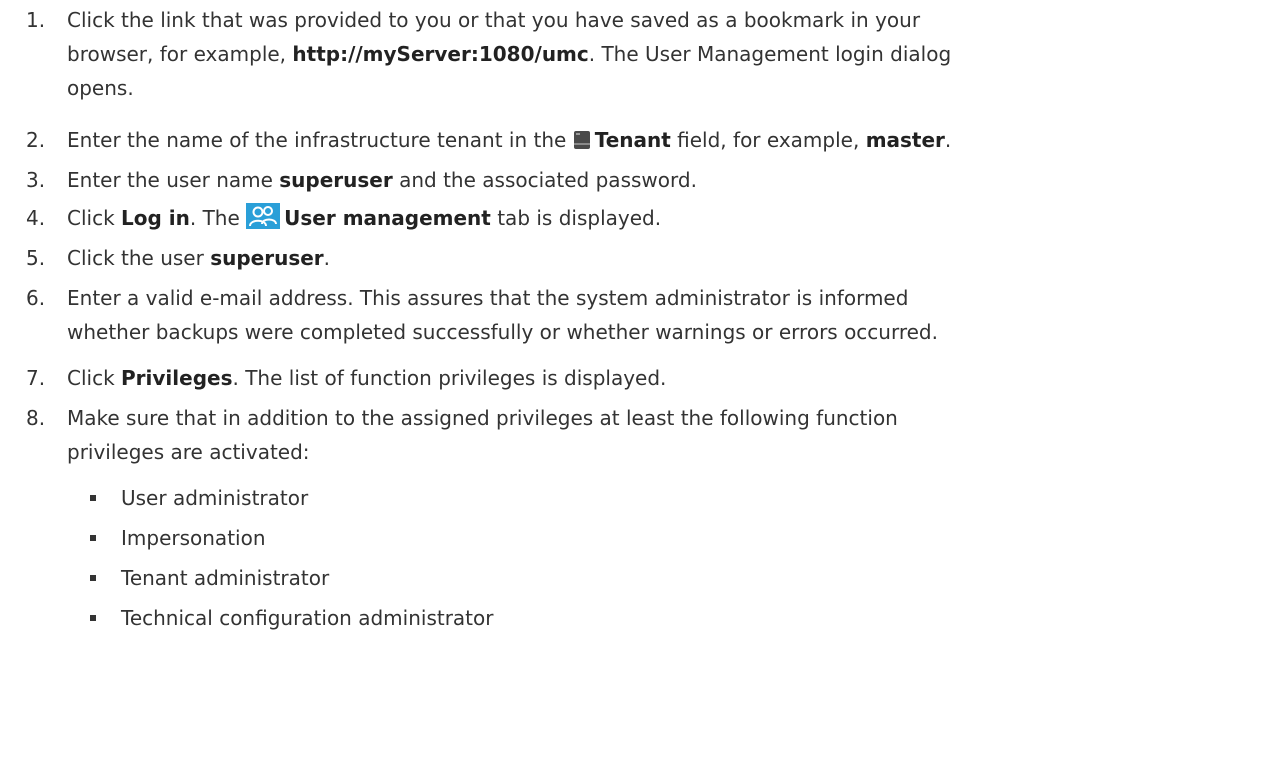 Image resolution: width=1285 pixels, height=771 pixels. I want to click on user-management-label: User management, so click(387, 218).